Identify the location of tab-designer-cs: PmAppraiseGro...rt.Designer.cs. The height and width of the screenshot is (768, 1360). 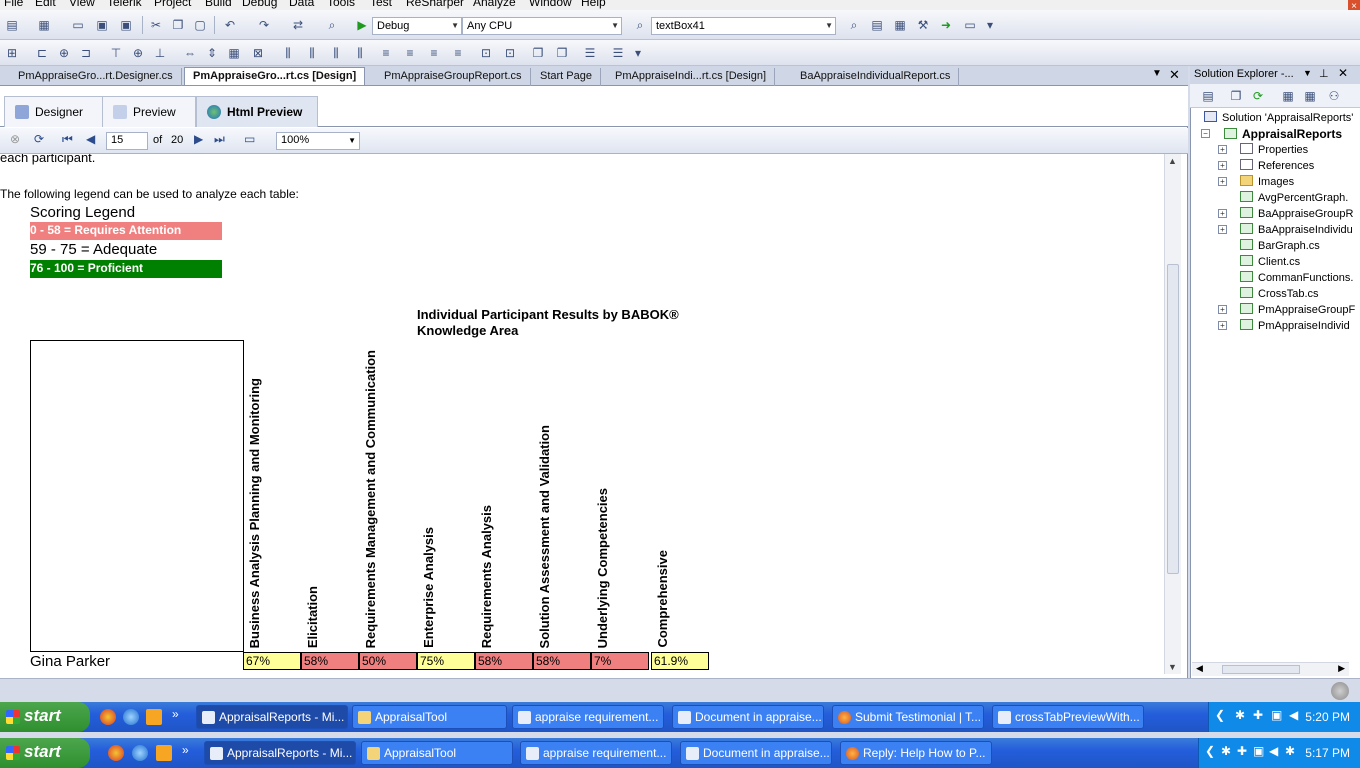
(96, 77).